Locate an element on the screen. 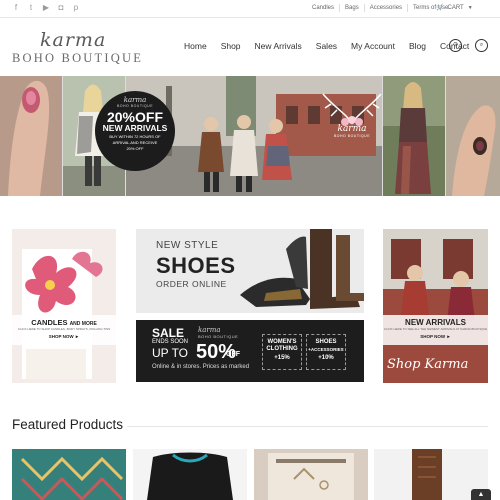 This screenshot has height=500, width=500. box-clothing-title-1: WOMEN'S is located at coordinates (282, 342).